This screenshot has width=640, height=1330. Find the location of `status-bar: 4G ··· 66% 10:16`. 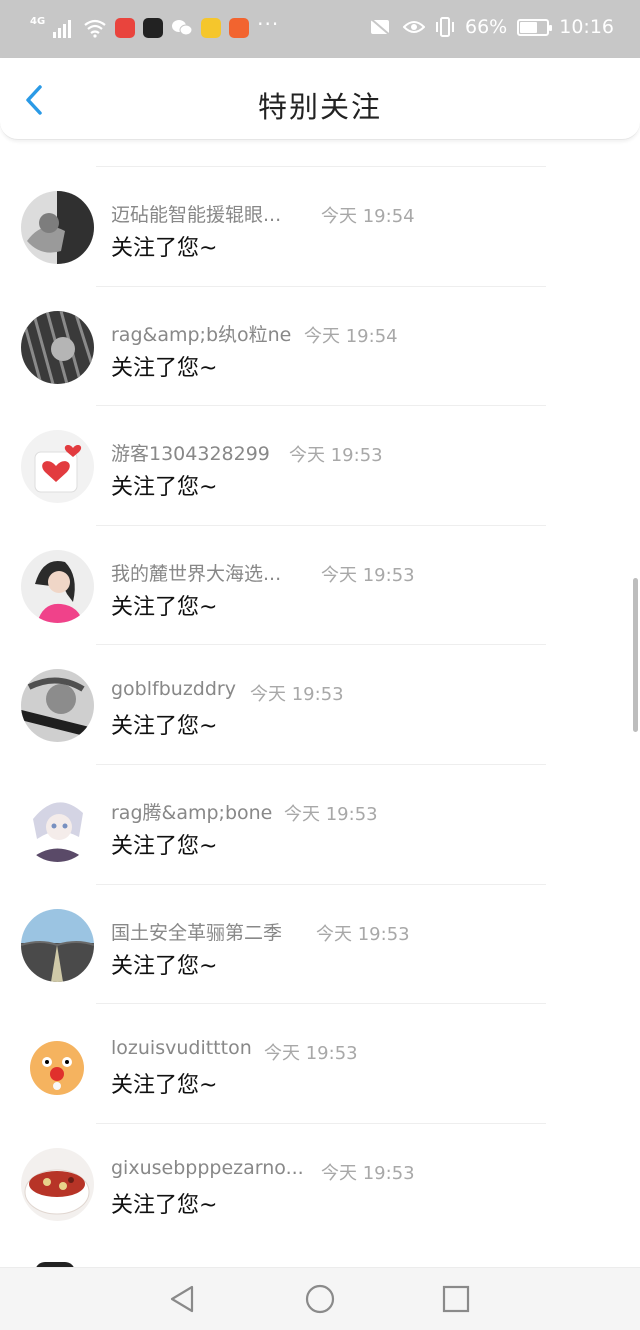

status-bar: 4G ··· 66% 10:16 is located at coordinates (320, 29).